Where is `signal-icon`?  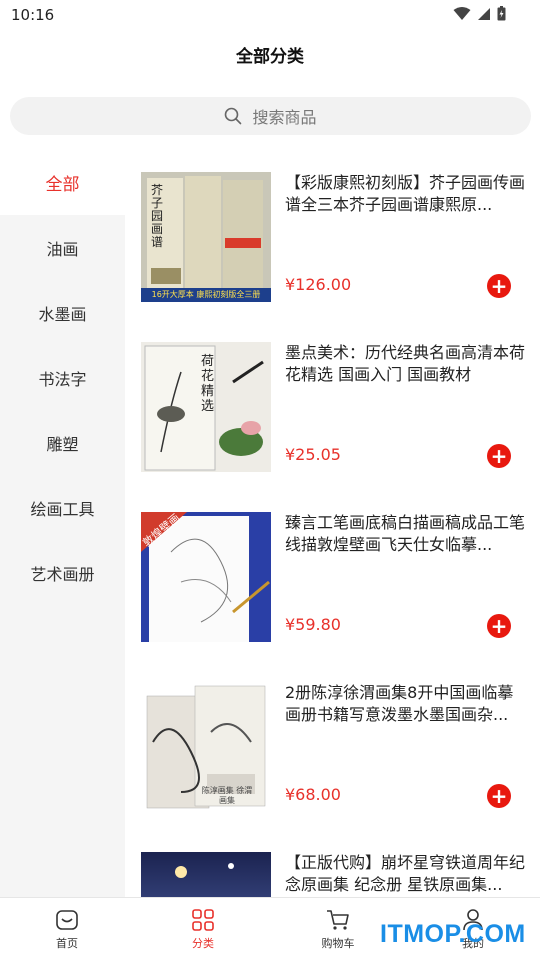
signal-icon is located at coordinates (484, 13).